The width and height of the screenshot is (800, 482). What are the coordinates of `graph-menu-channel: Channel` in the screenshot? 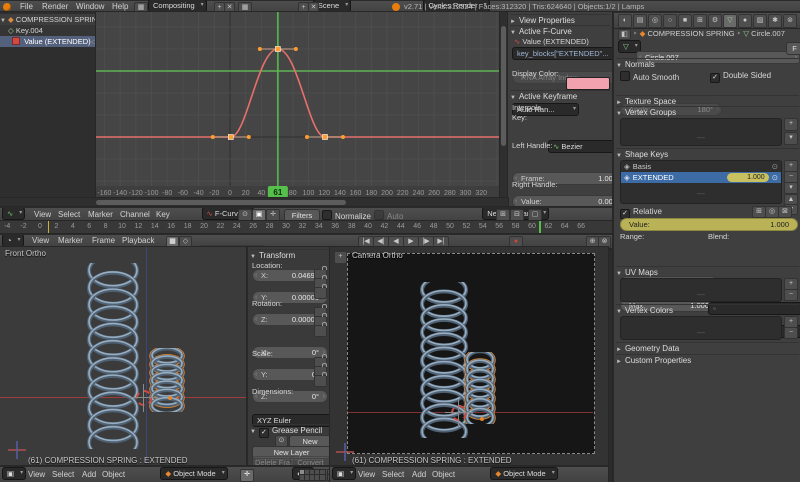 It's located at (135, 214).